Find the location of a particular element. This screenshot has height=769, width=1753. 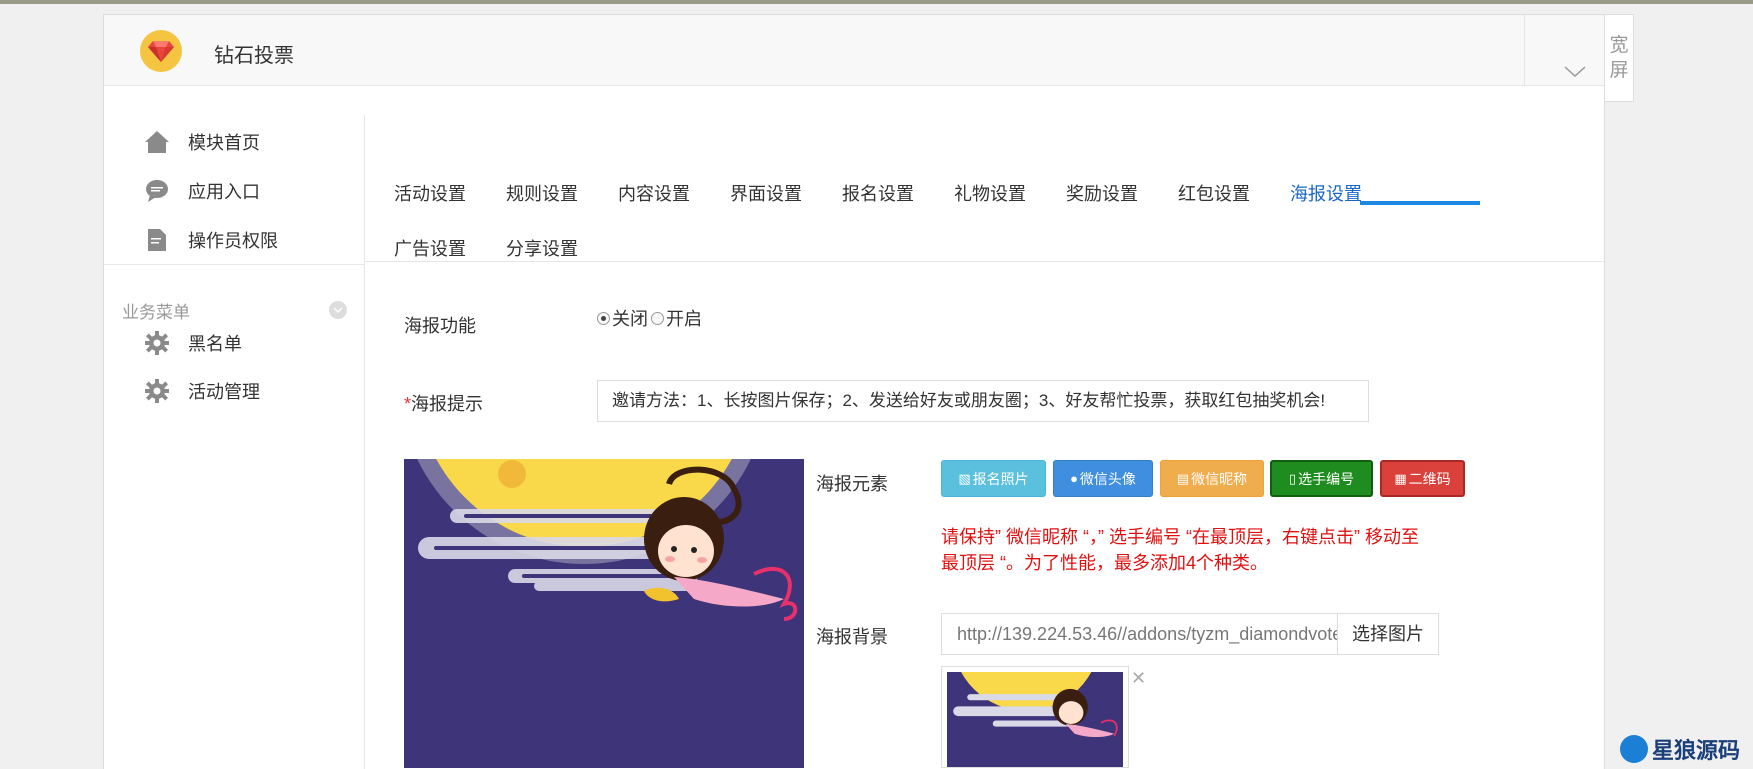

sidebar-divider is located at coordinates (234, 264).